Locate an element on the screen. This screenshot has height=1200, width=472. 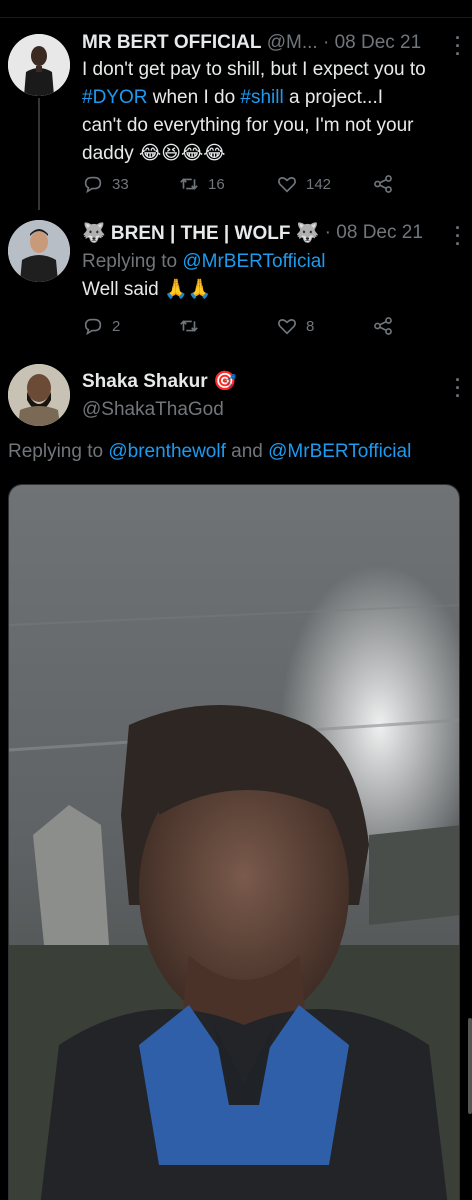
retweet-button: 16 is located at coordinates (201, 184).